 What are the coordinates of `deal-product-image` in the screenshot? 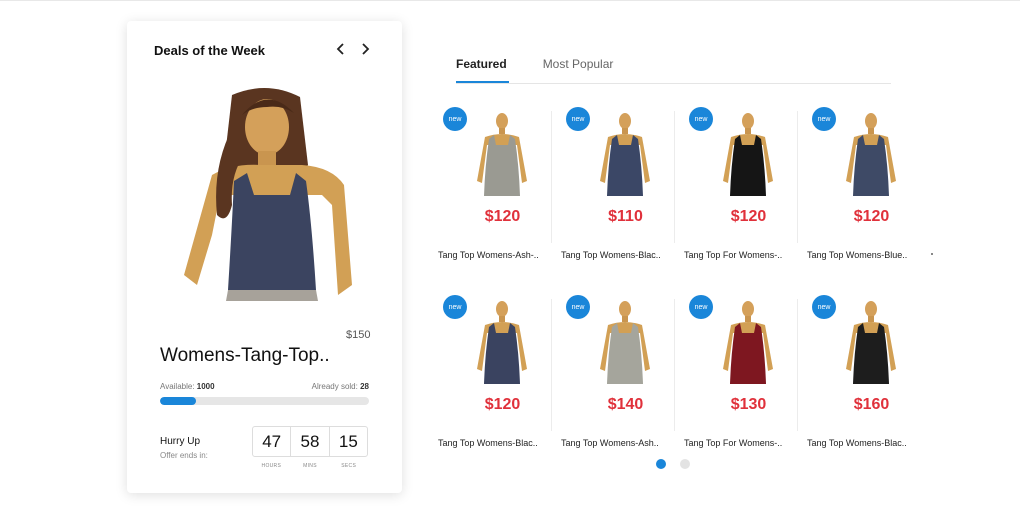 It's located at (267, 195).